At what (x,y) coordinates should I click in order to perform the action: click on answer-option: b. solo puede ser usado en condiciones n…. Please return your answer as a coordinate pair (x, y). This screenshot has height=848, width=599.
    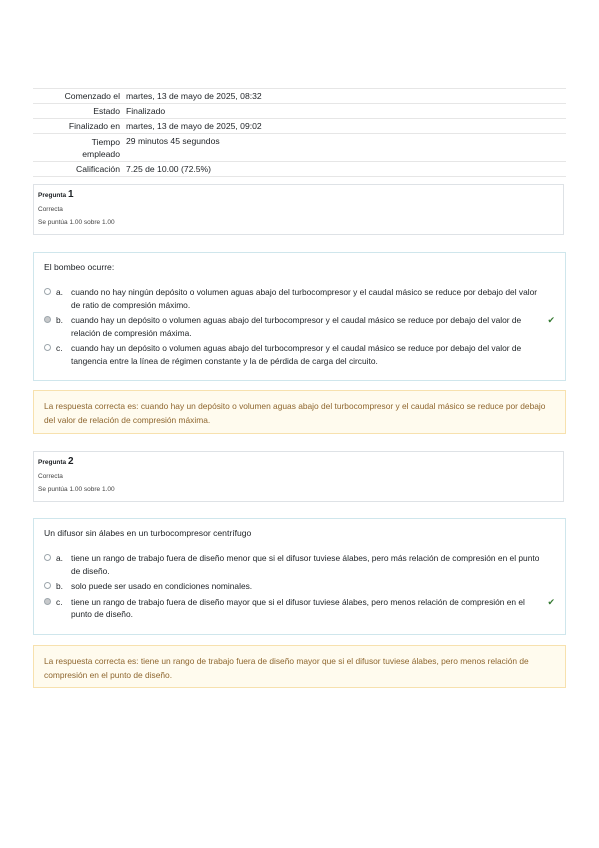
    Looking at the image, I should click on (299, 586).